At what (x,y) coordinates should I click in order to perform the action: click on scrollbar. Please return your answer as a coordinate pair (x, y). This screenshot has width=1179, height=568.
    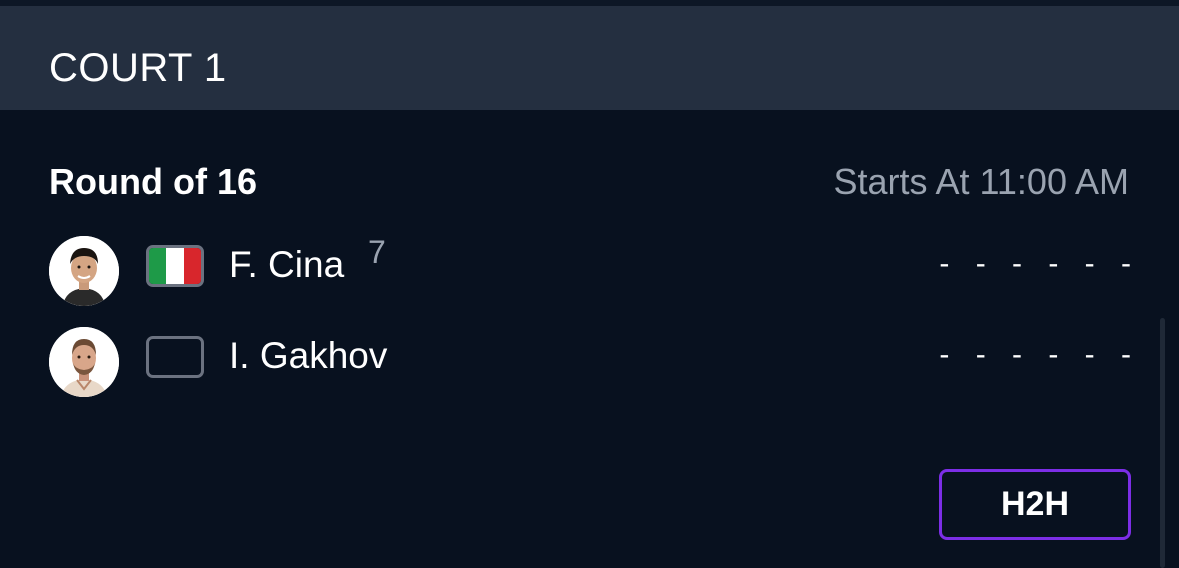
    Looking at the image, I should click on (1162, 443).